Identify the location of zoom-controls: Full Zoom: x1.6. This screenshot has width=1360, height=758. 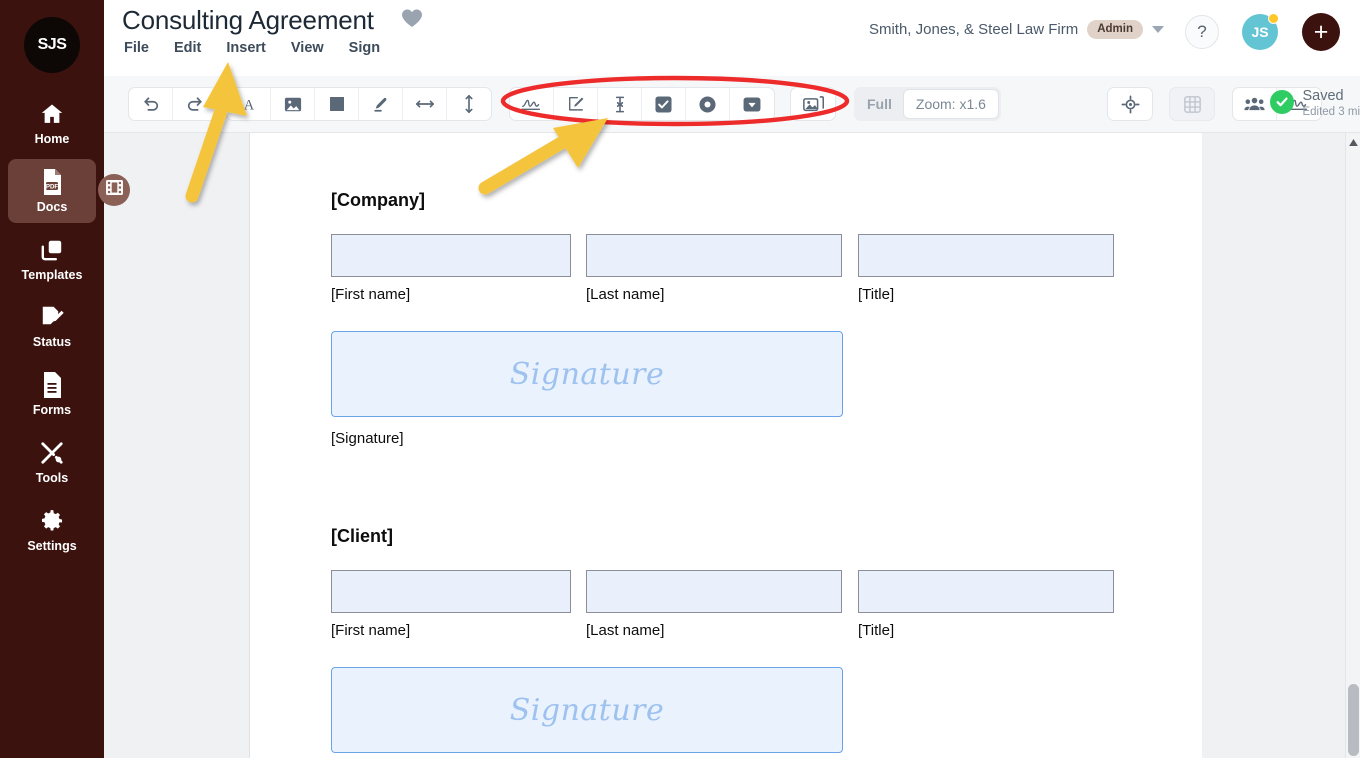
(927, 104).